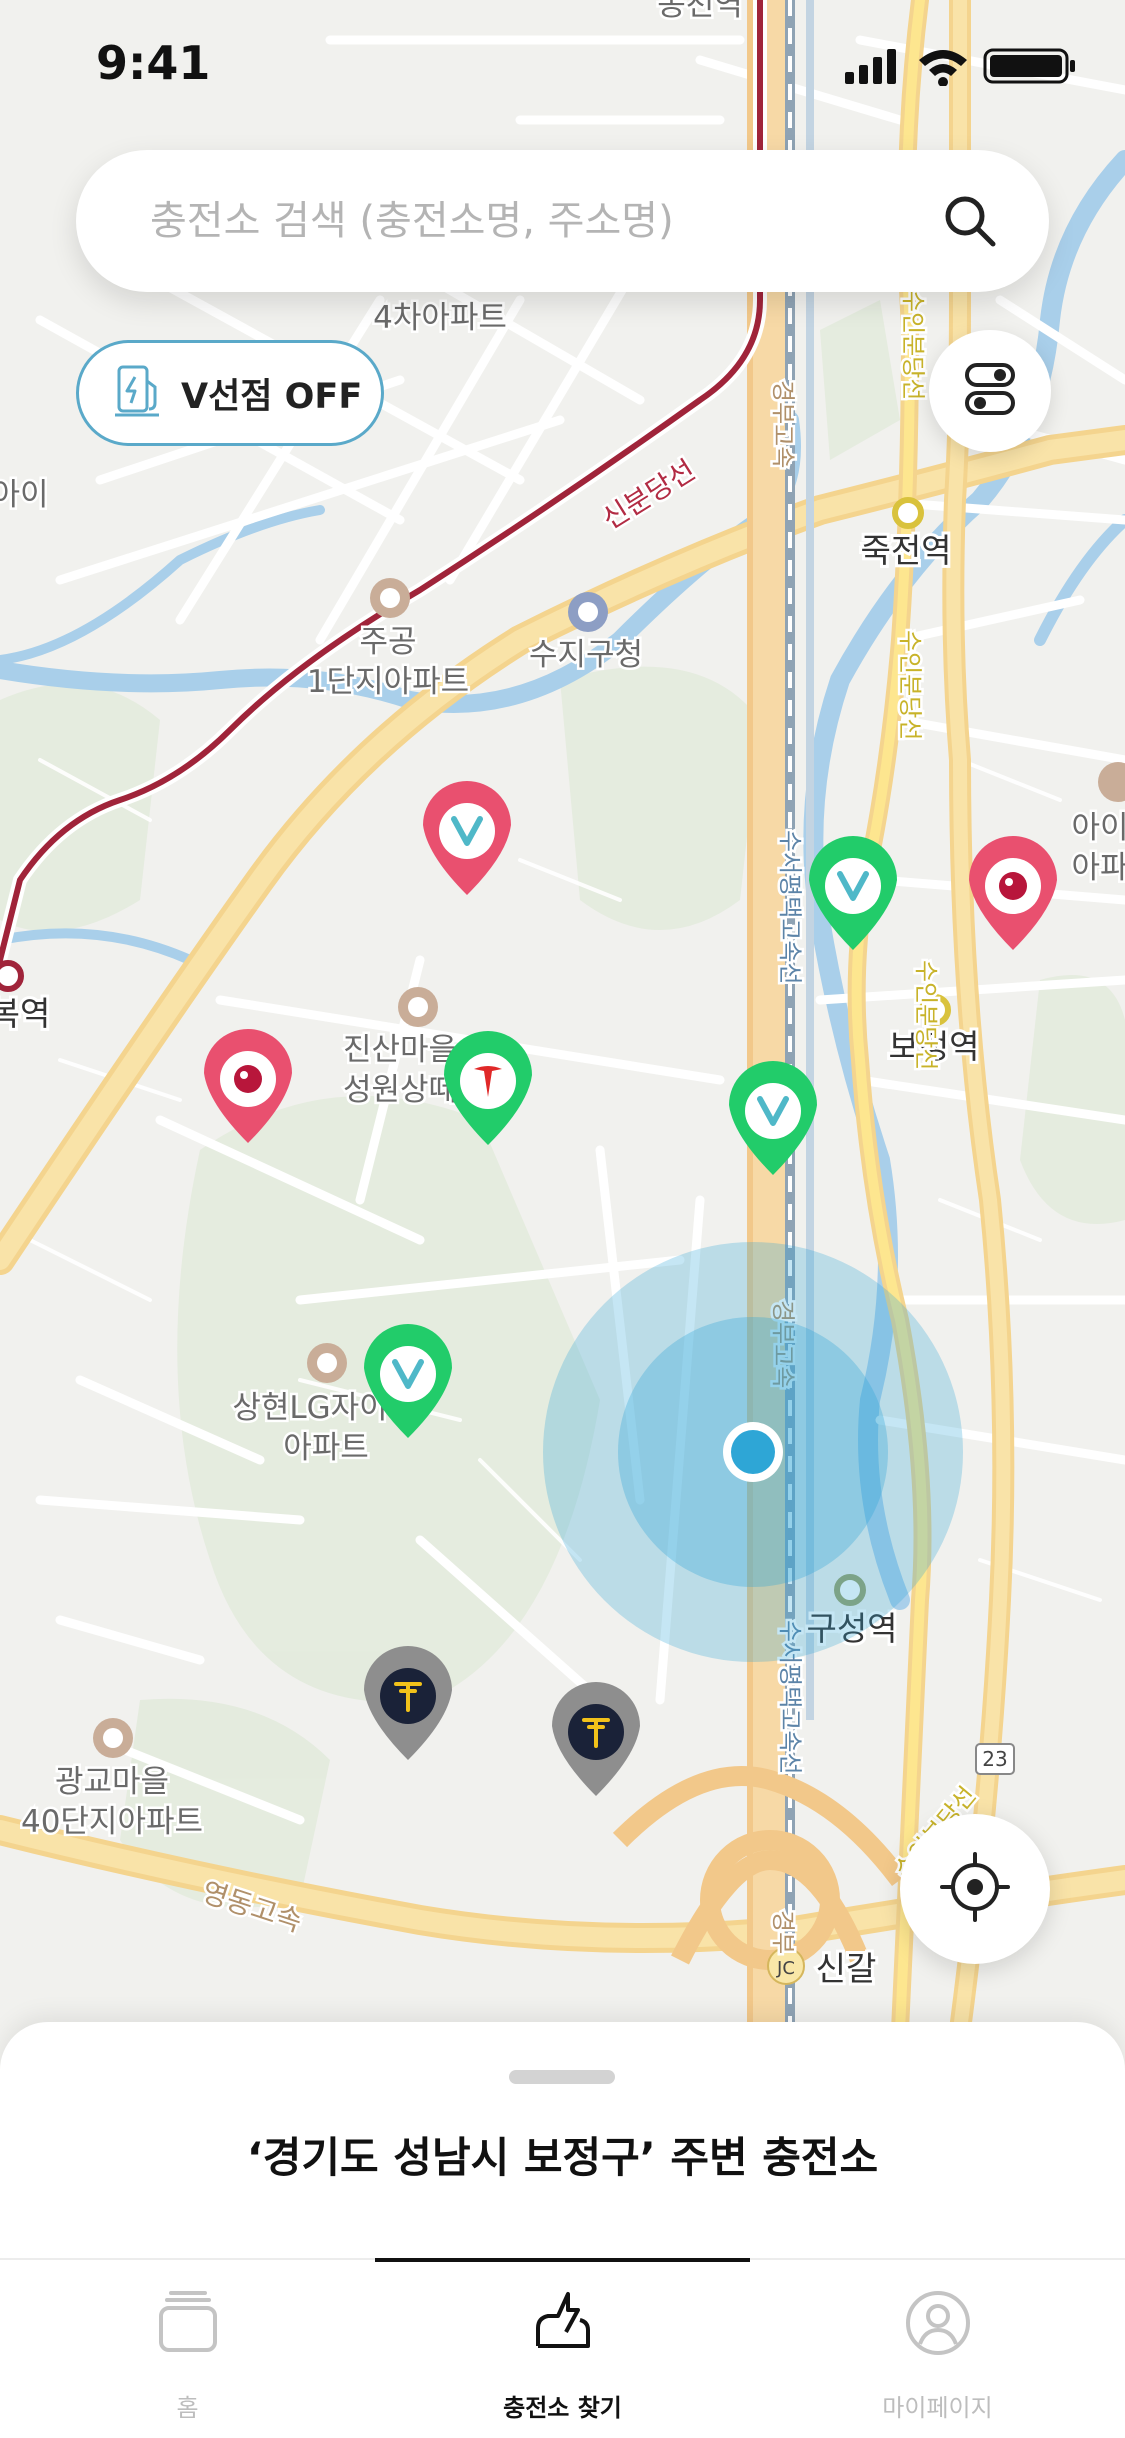 The height and width of the screenshot is (2438, 1125). Describe the element at coordinates (400, 1090) in the screenshot. I see `map-label: 성원상떼` at that location.